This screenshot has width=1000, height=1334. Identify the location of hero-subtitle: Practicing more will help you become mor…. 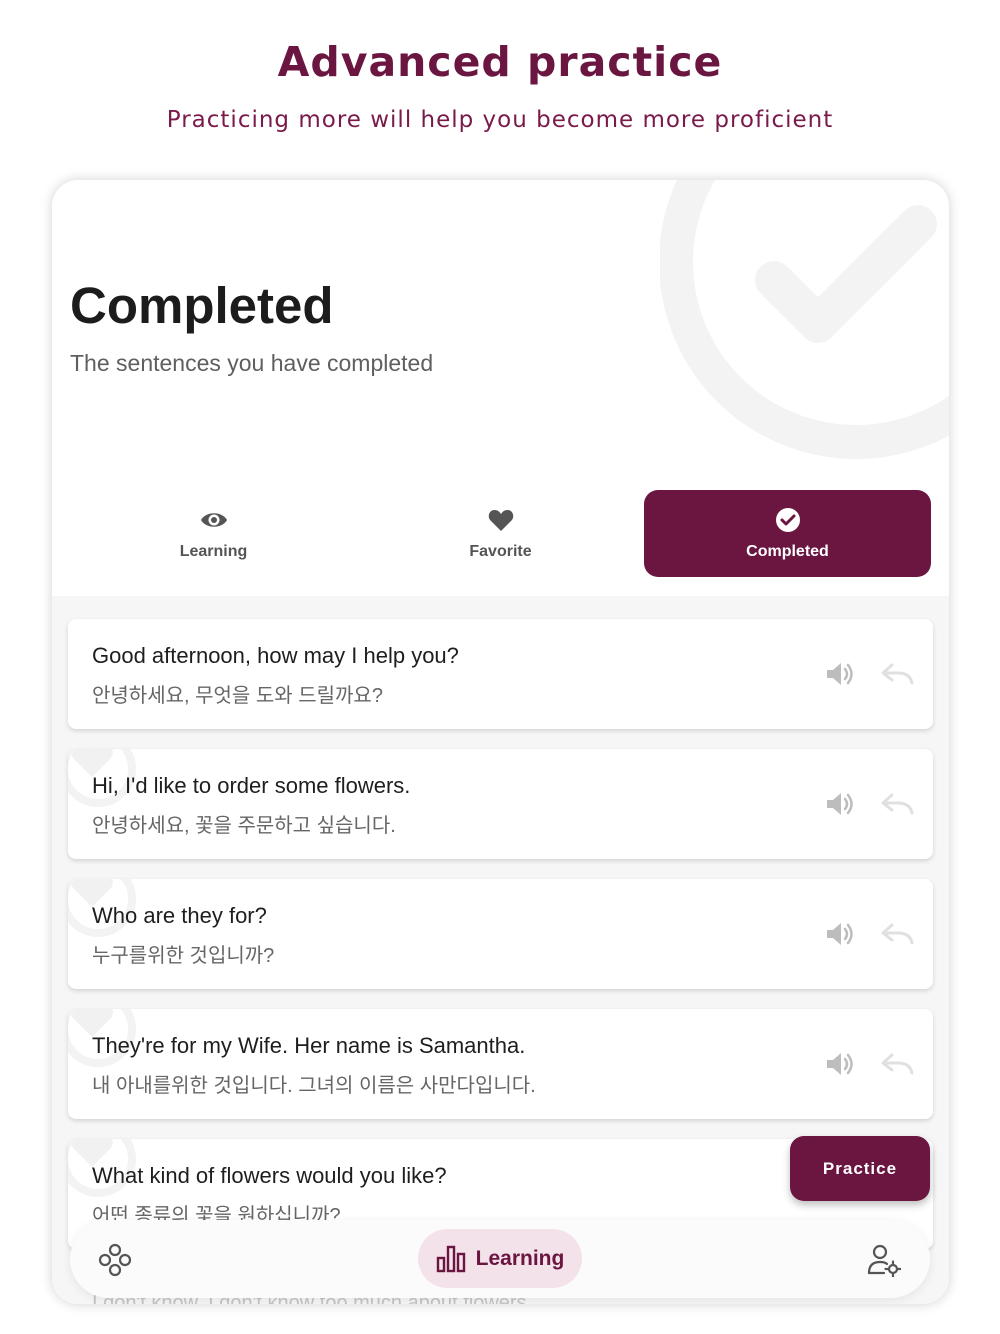
(500, 120).